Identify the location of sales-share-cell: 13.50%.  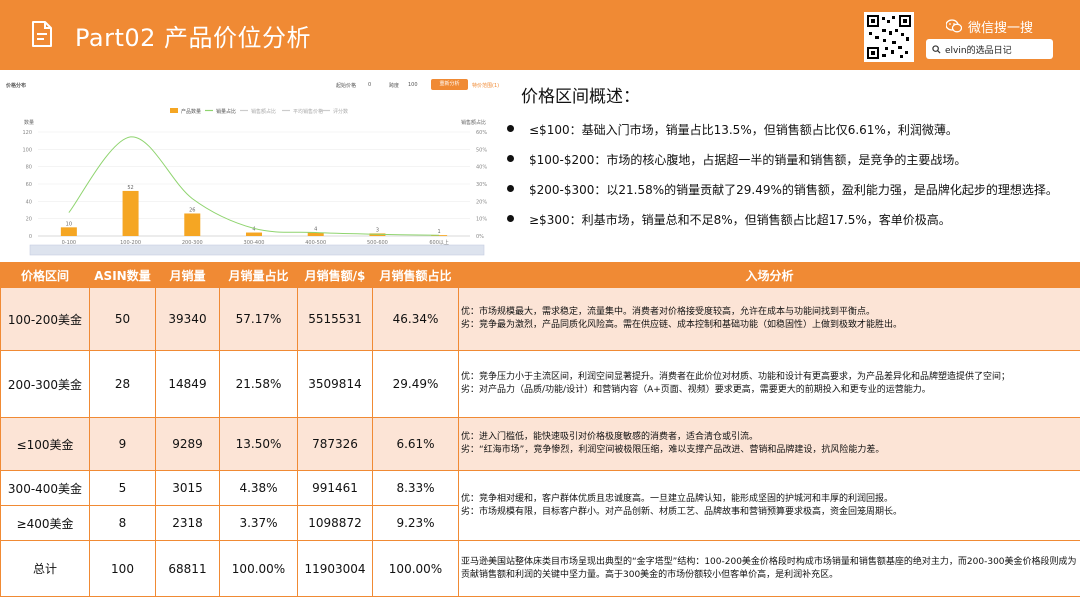
(258, 444).